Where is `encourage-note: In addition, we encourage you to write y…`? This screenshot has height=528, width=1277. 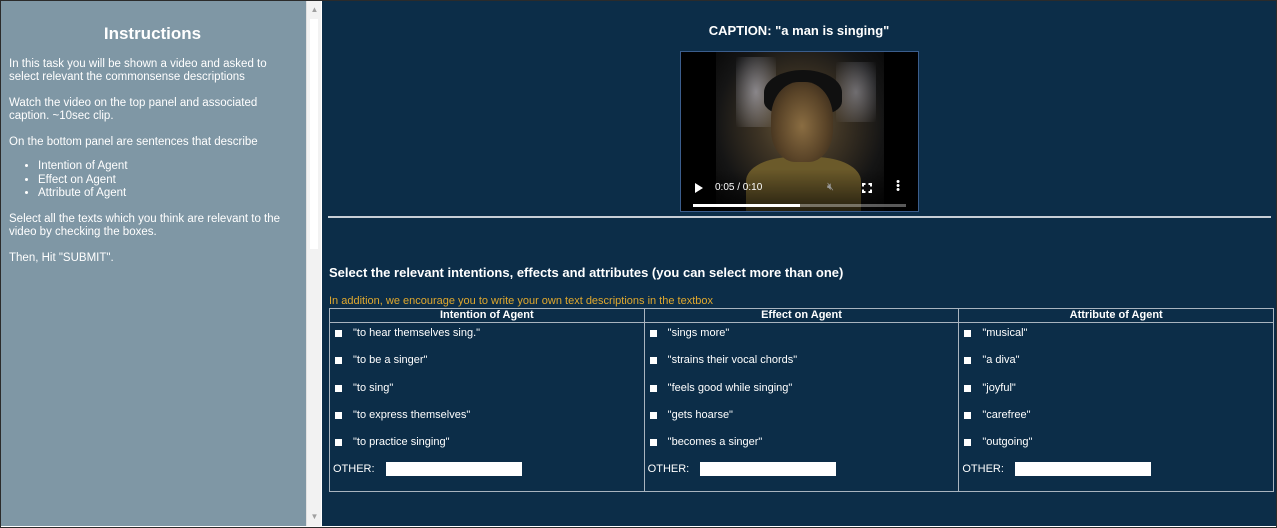 encourage-note: In addition, we encourage you to write y… is located at coordinates (521, 301).